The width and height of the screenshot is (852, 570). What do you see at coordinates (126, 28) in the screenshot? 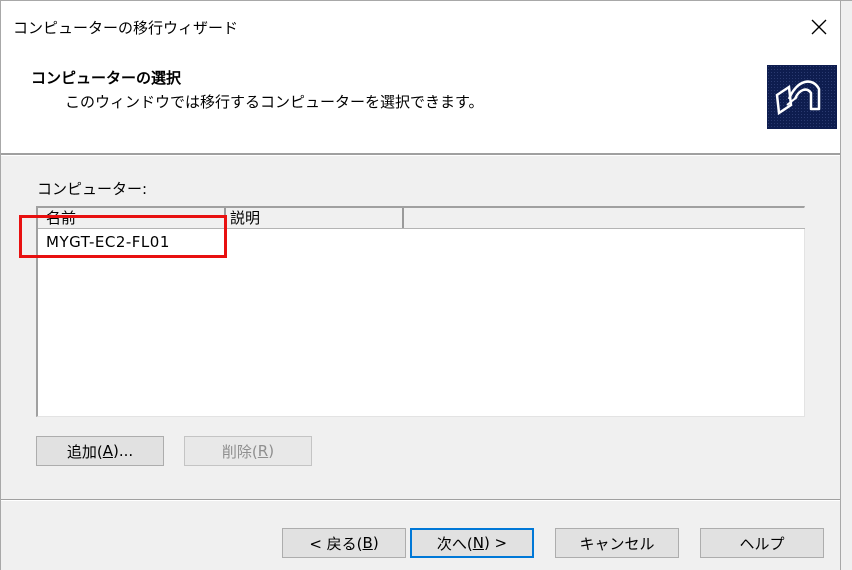
I see `window-title: コンピューターの移行ウィザード` at bounding box center [126, 28].